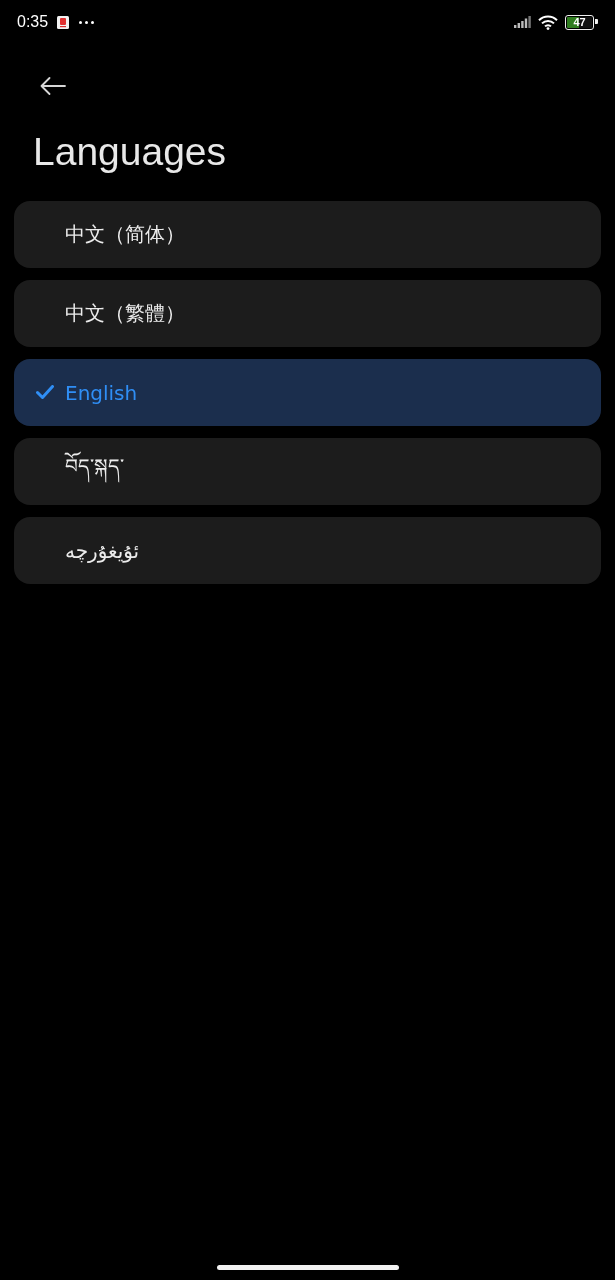 Image resolution: width=615 pixels, height=1280 pixels. Describe the element at coordinates (33, 22) in the screenshot. I see `status-time: 0:35` at that location.